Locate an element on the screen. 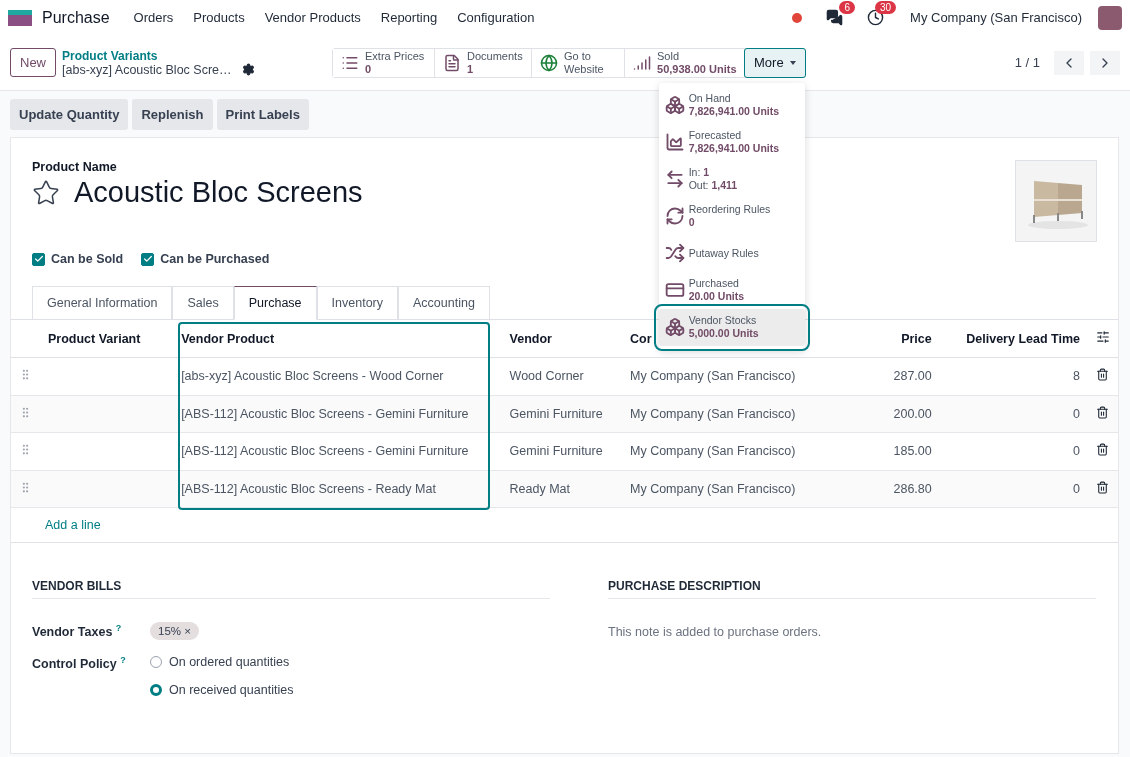 This screenshot has height=757, width=1130. table-cell: Wood Corner is located at coordinates (546, 376).